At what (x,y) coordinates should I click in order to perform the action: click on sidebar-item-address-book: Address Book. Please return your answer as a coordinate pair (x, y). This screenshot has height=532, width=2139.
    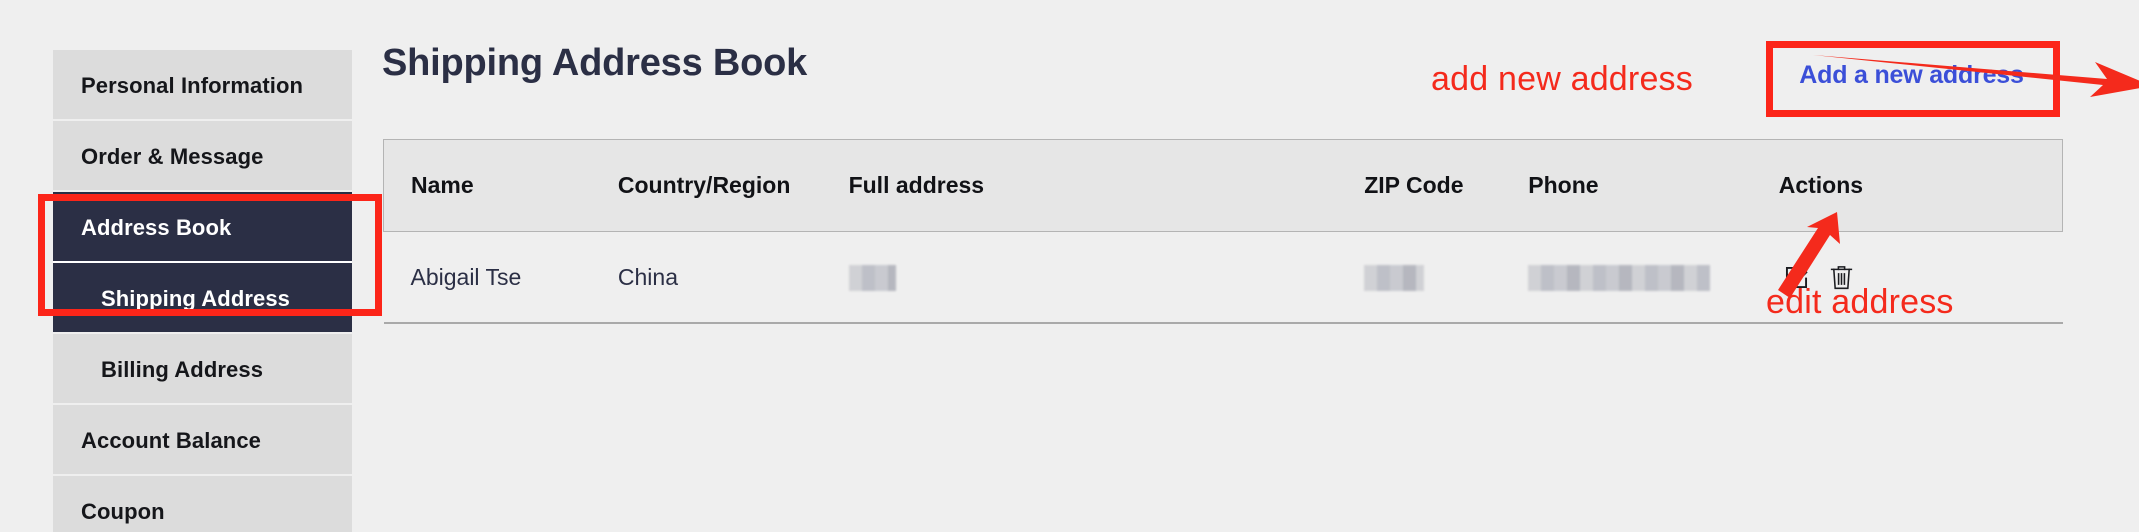
    Looking at the image, I should click on (202, 227).